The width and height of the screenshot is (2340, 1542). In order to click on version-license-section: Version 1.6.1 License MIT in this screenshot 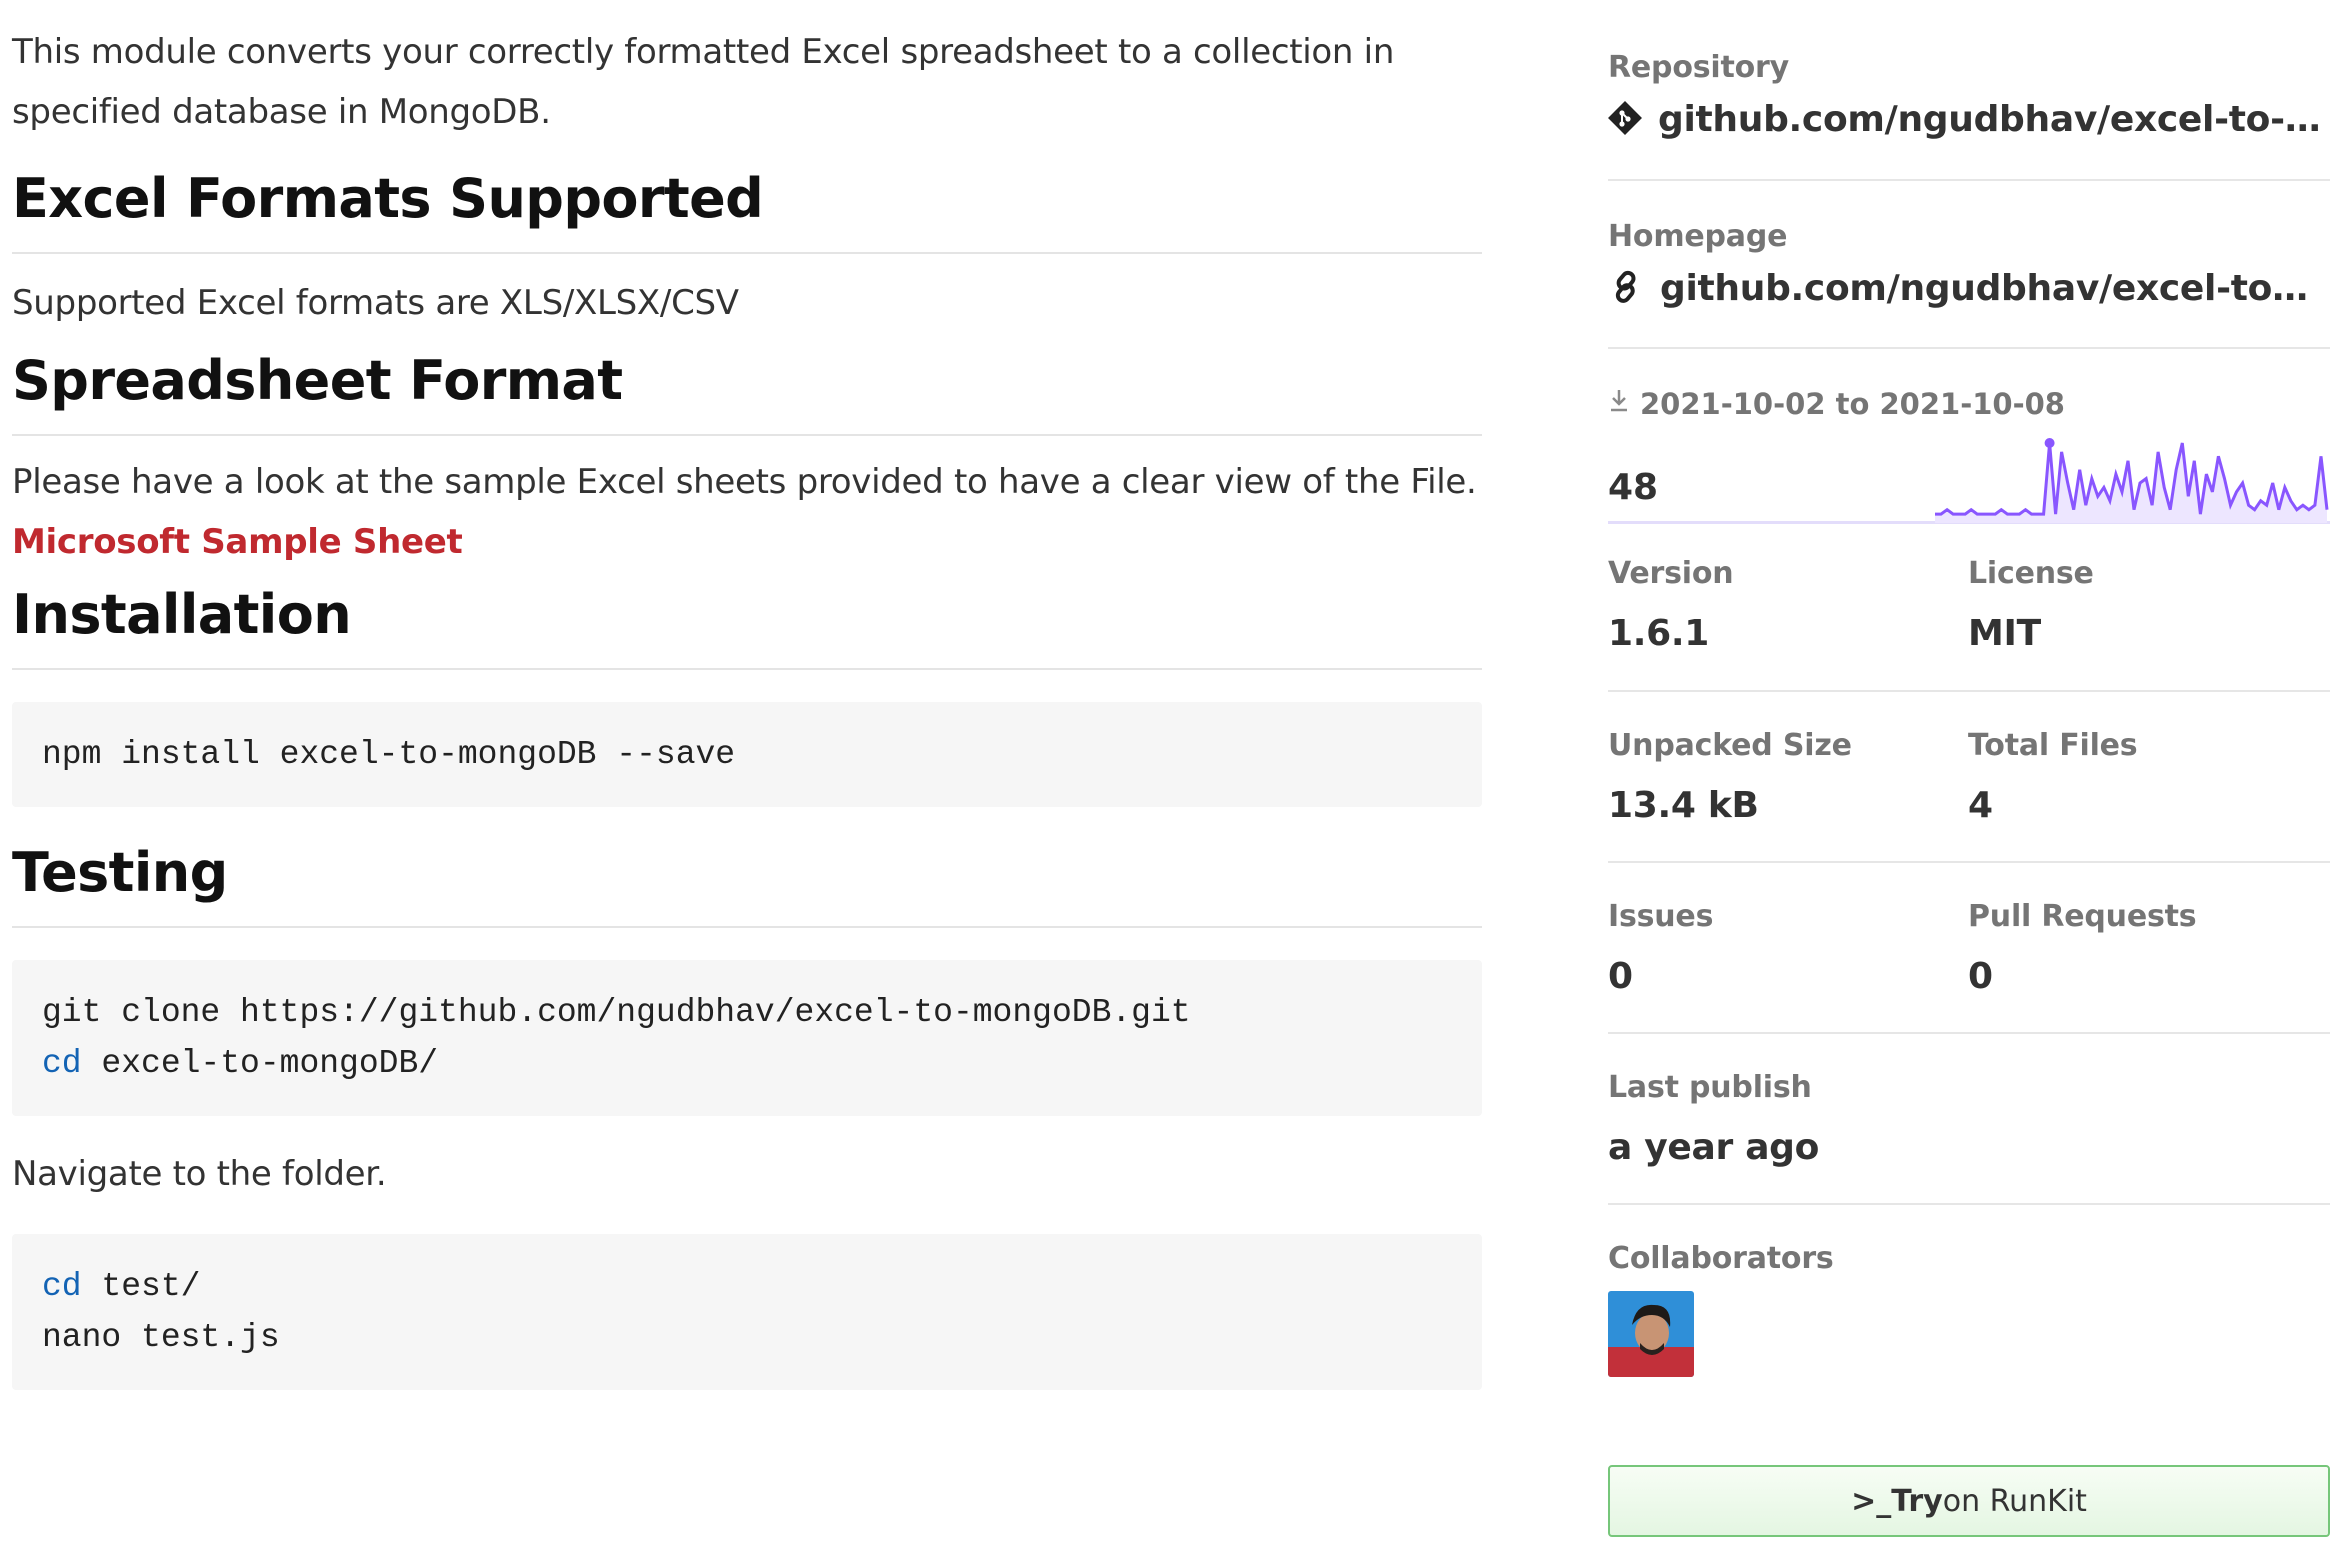, I will do `click(1969, 606)`.